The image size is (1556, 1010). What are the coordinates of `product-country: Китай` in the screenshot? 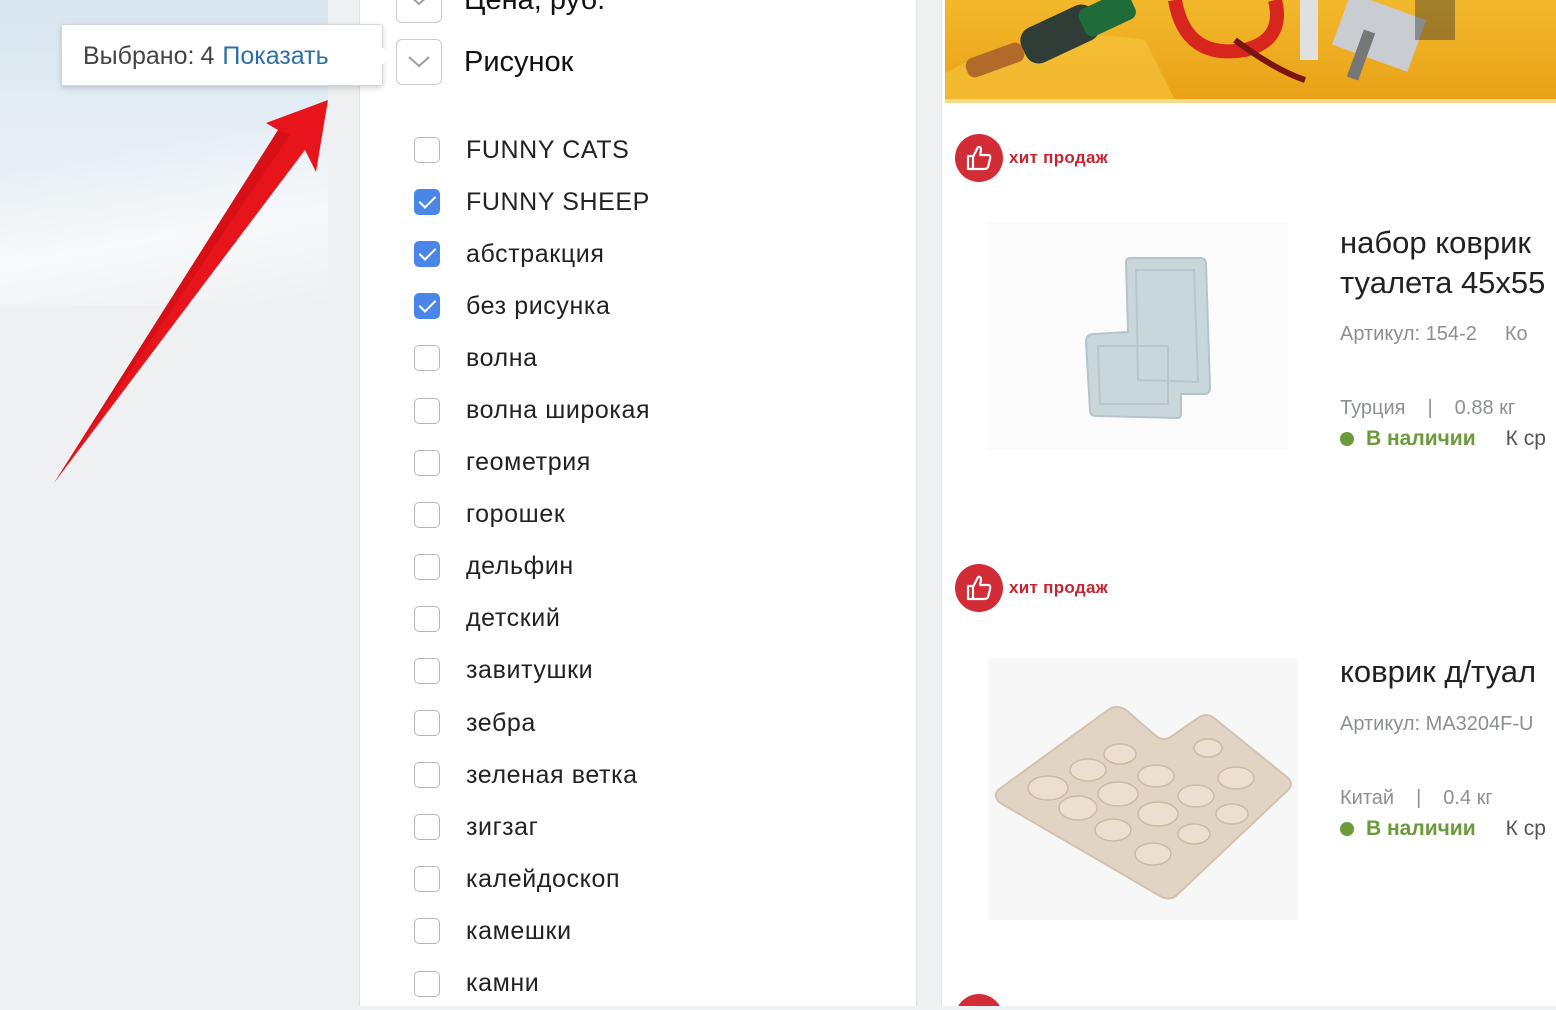 It's located at (1367, 798).